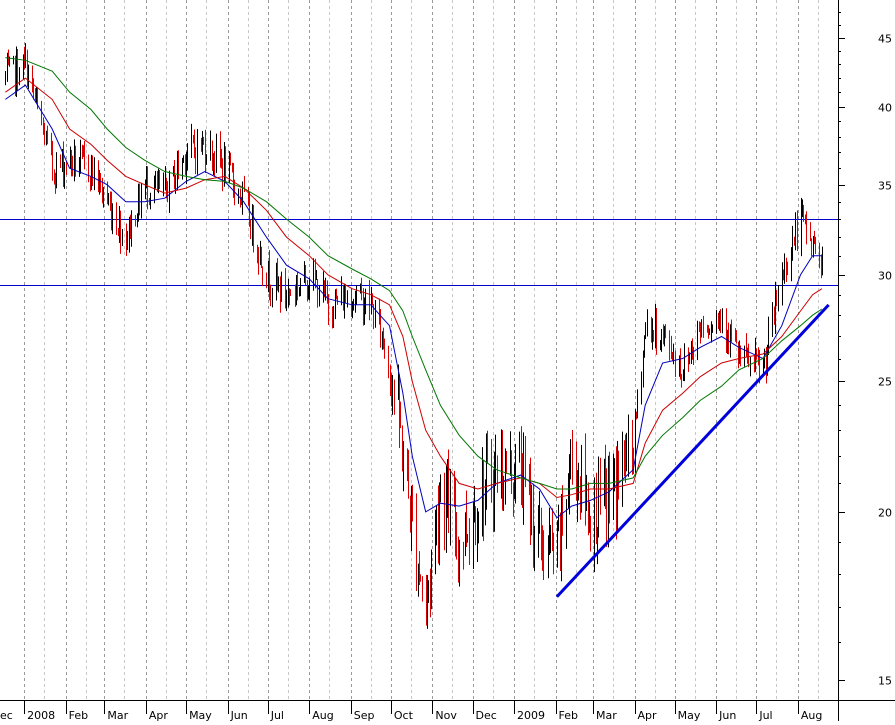 The width and height of the screenshot is (895, 725). Describe the element at coordinates (885, 276) in the screenshot. I see `y-tick-label-3: 30` at that location.